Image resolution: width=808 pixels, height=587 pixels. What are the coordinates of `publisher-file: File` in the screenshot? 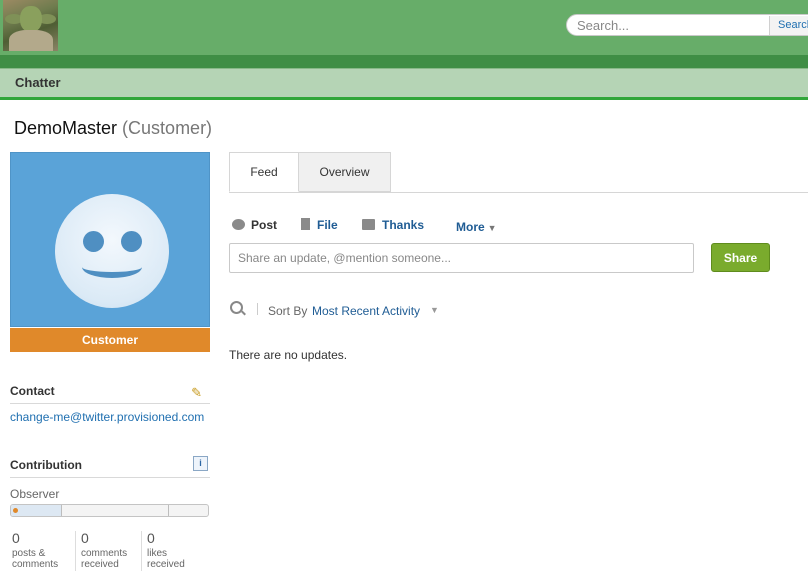 It's located at (319, 225).